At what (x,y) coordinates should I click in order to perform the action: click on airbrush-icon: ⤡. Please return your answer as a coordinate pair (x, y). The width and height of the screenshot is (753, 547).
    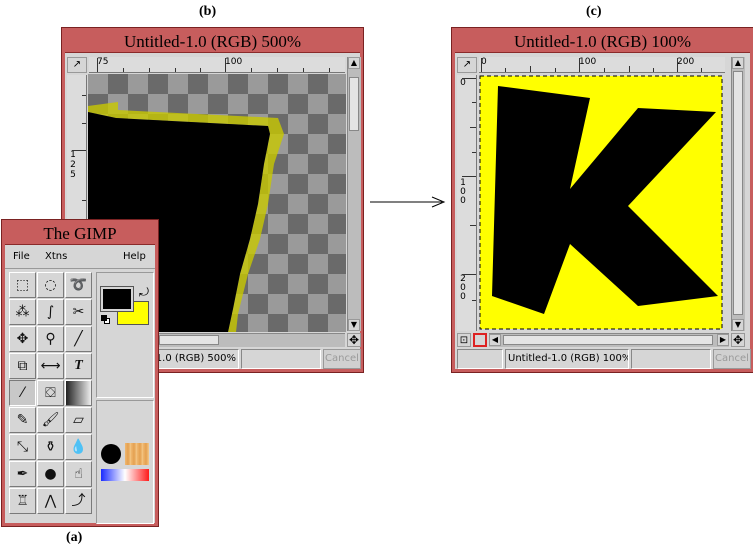
    Looking at the image, I should click on (22, 447).